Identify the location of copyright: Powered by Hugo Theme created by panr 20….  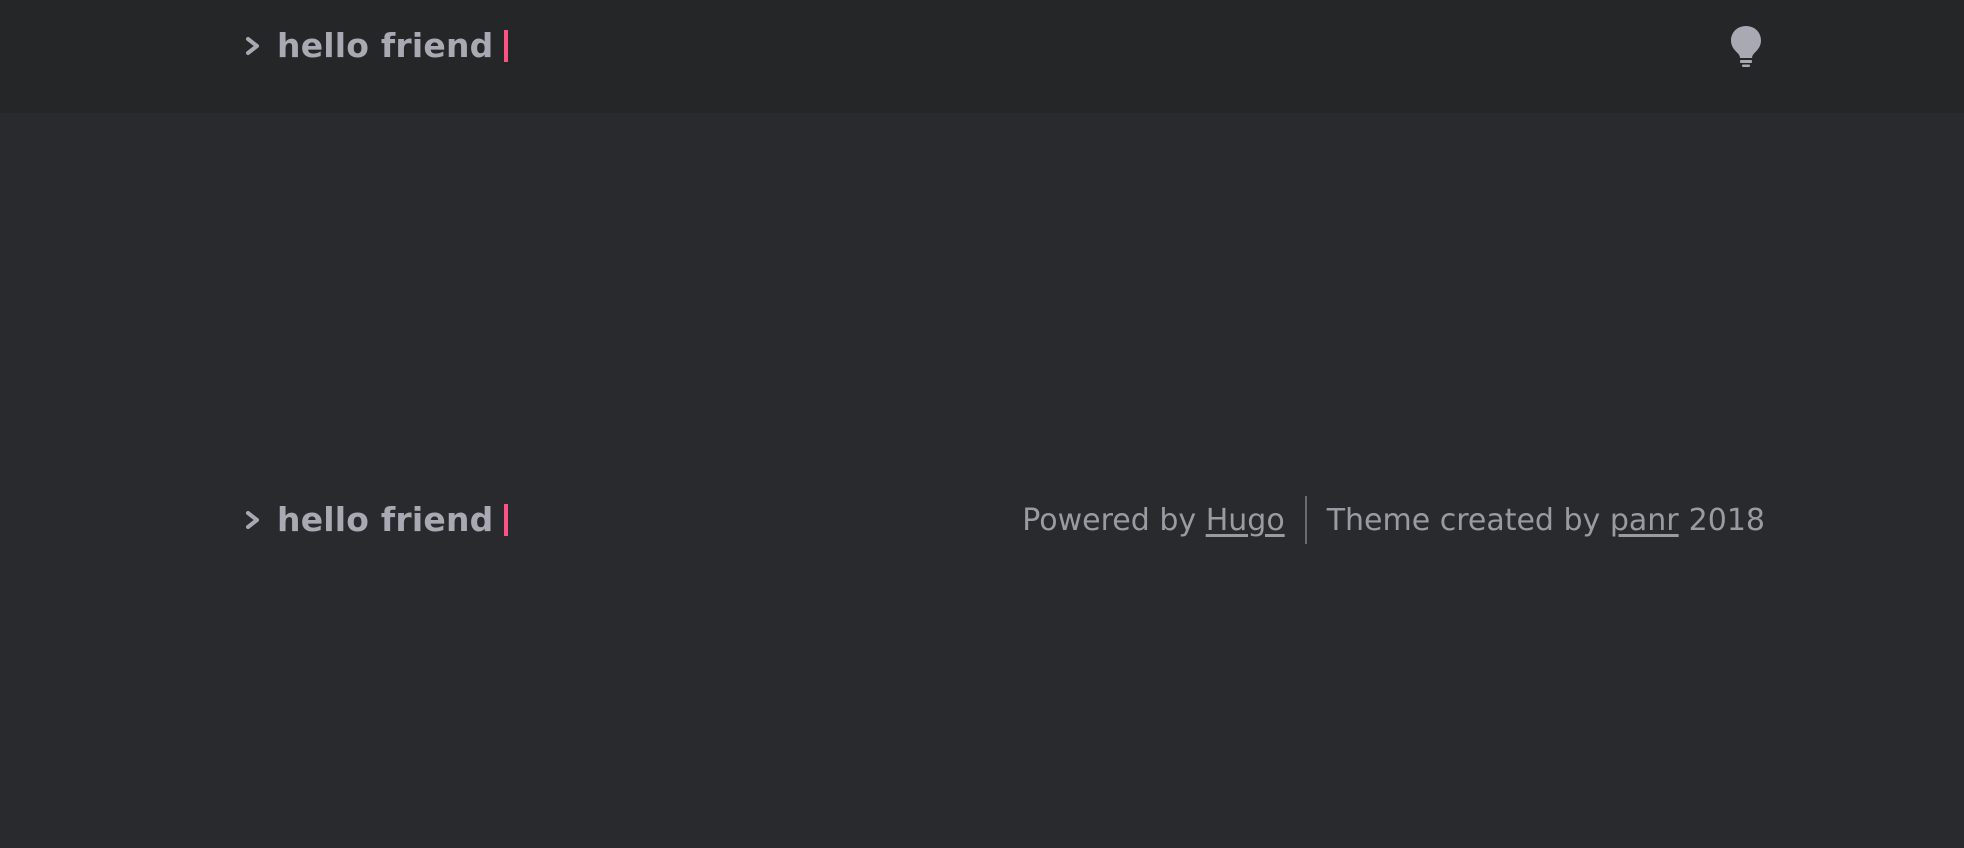
(1393, 520).